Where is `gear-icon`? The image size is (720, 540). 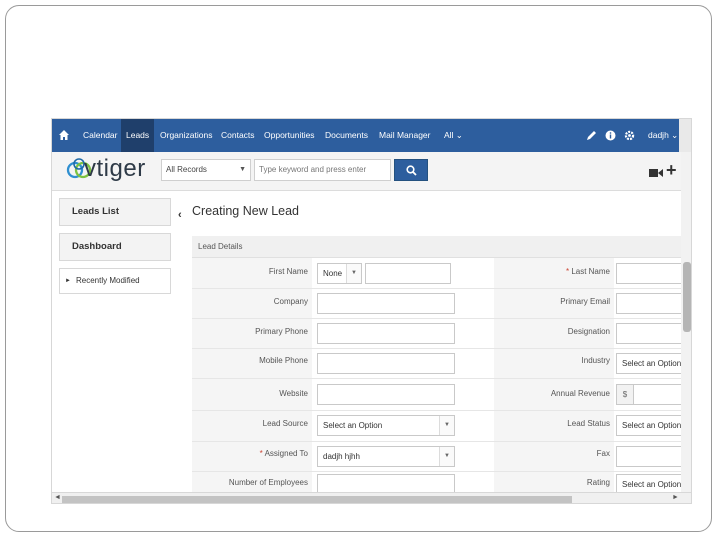
gear-icon is located at coordinates (629, 135).